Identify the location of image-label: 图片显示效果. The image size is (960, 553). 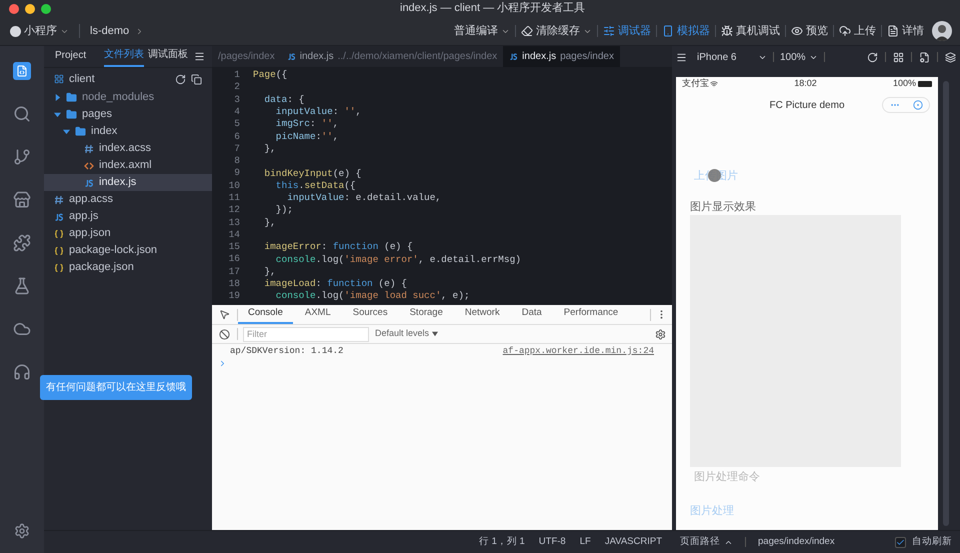
(723, 207).